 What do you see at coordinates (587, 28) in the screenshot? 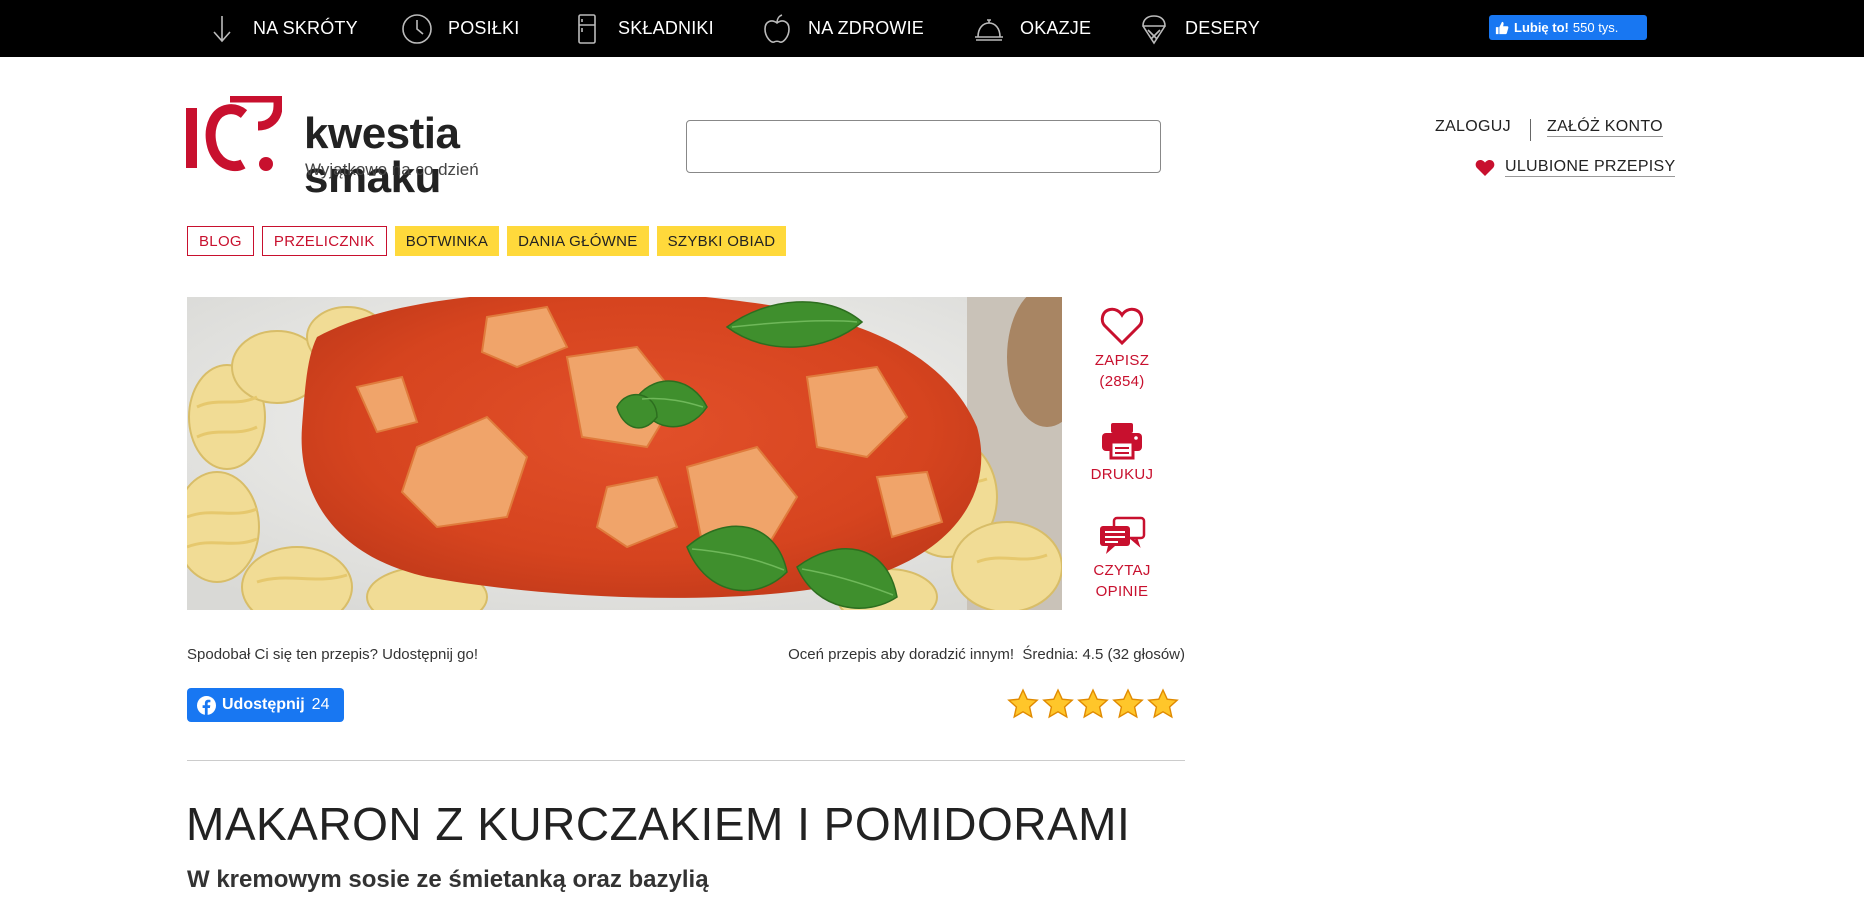
I see `fridge-icon` at bounding box center [587, 28].